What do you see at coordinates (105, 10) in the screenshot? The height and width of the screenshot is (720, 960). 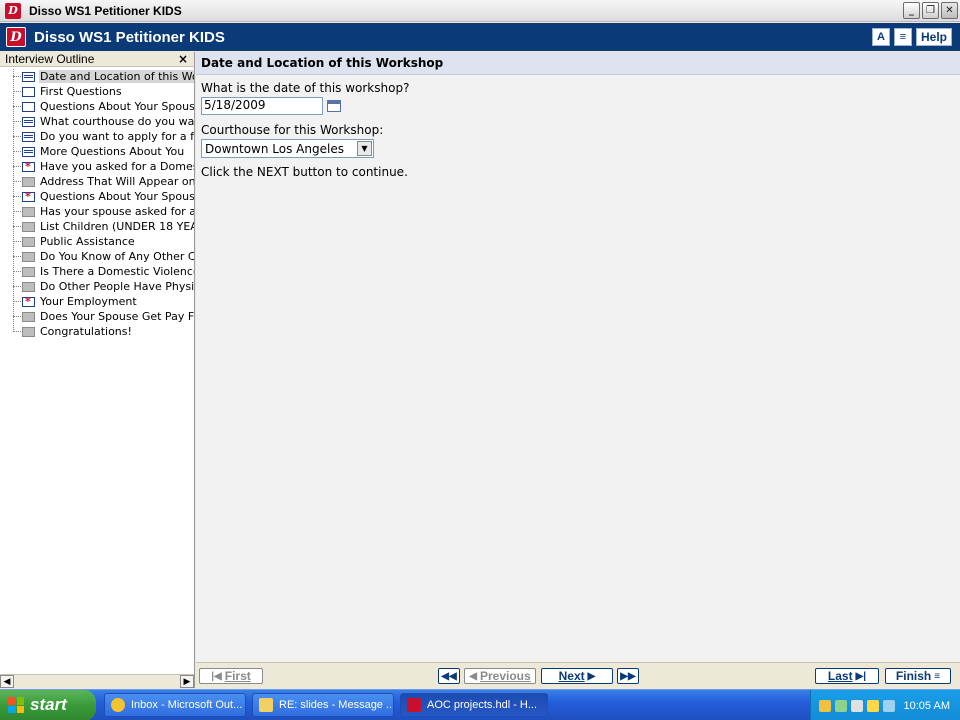 I see `window-title: Disso WS1 Petitioner KIDS` at bounding box center [105, 10].